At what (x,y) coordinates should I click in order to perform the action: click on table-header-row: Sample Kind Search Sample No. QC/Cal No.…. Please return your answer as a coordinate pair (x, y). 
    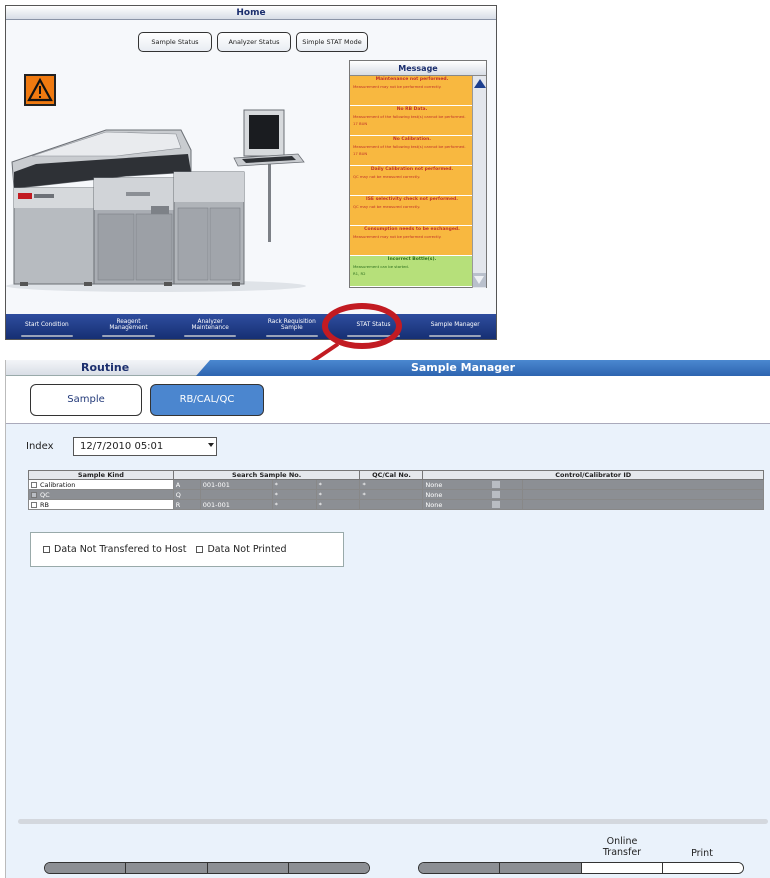
    Looking at the image, I should click on (396, 475).